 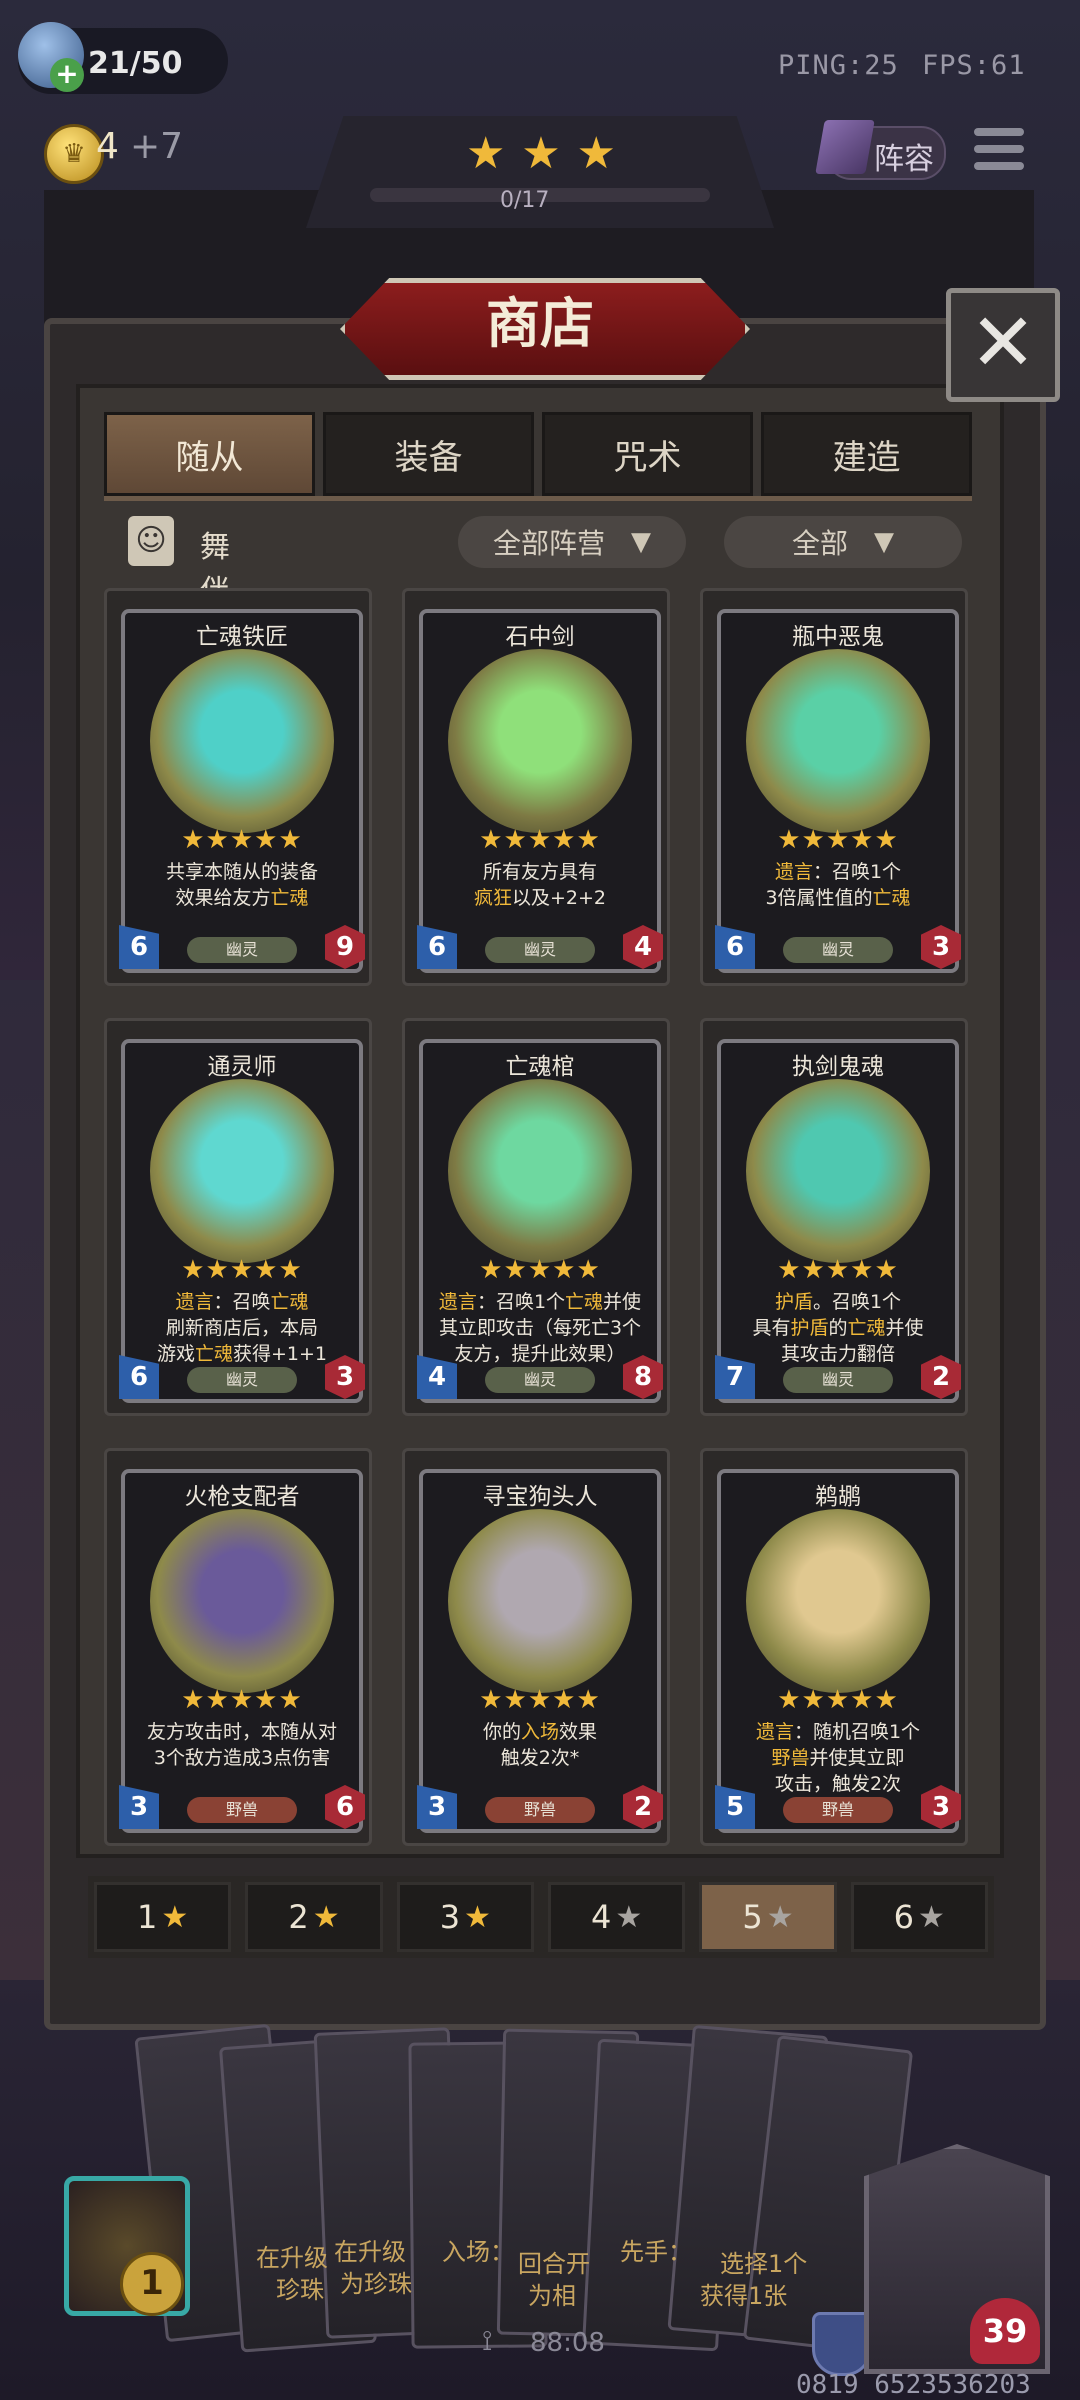 What do you see at coordinates (540, 1328) in the screenshot?
I see `card-description: 遗言：召唤1个亡魂并使 其立即攻击（每死亡3个 友方，提升此效果）` at bounding box center [540, 1328].